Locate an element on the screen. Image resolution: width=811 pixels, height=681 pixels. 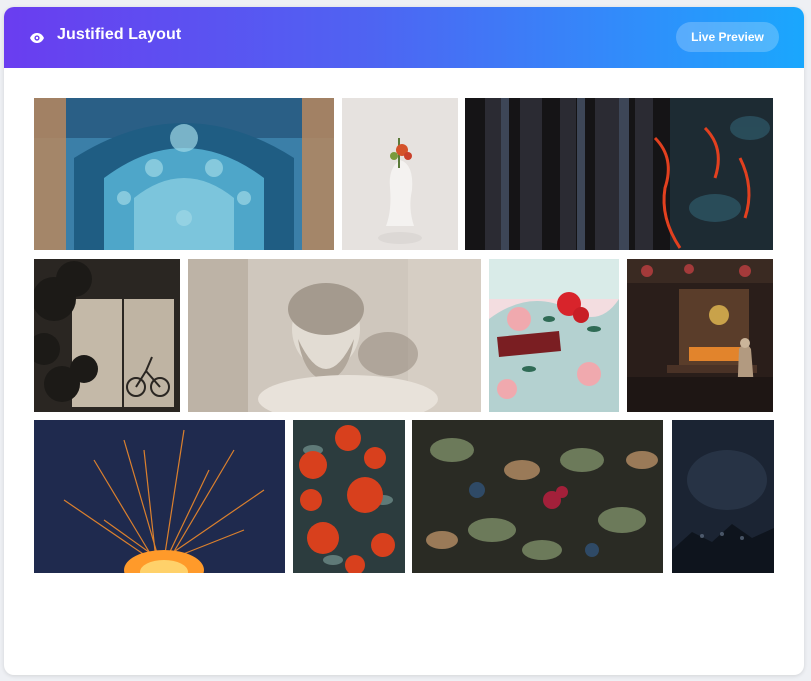
gallery-image-flower-illustration is located at coordinates (554, 335).